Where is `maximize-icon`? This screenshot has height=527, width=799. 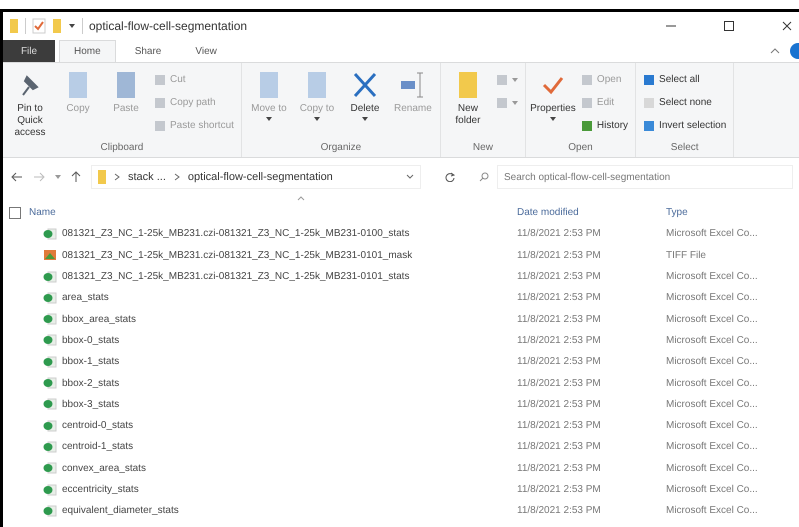
maximize-icon is located at coordinates (729, 26).